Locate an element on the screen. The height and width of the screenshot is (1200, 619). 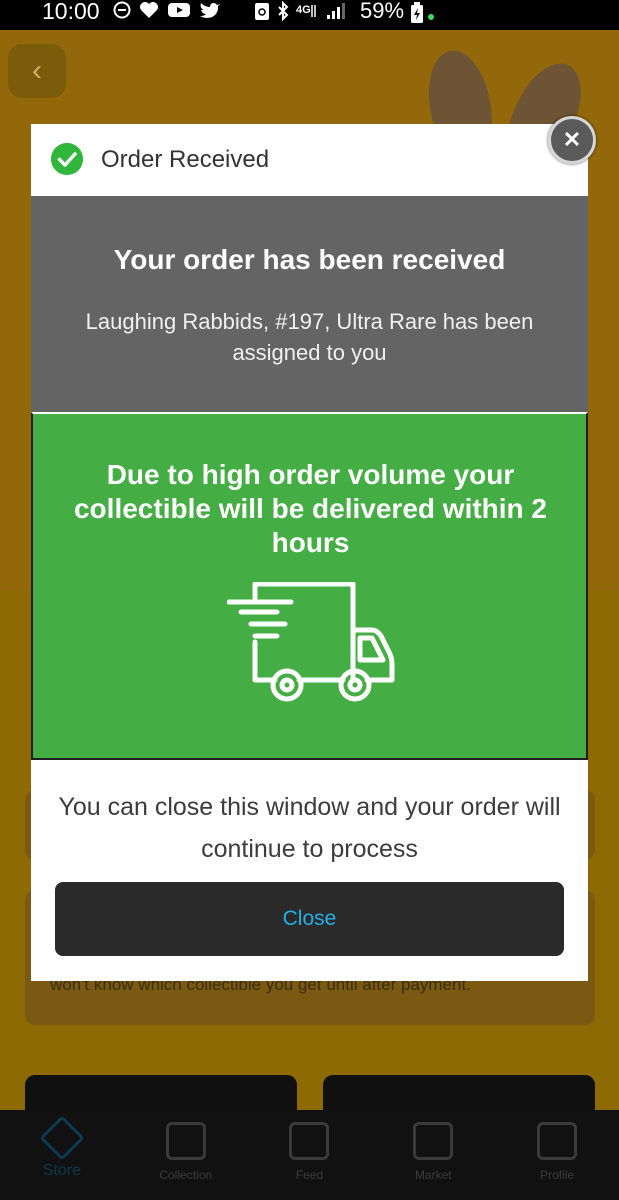
delivery-truck-icon is located at coordinates (311, 642).